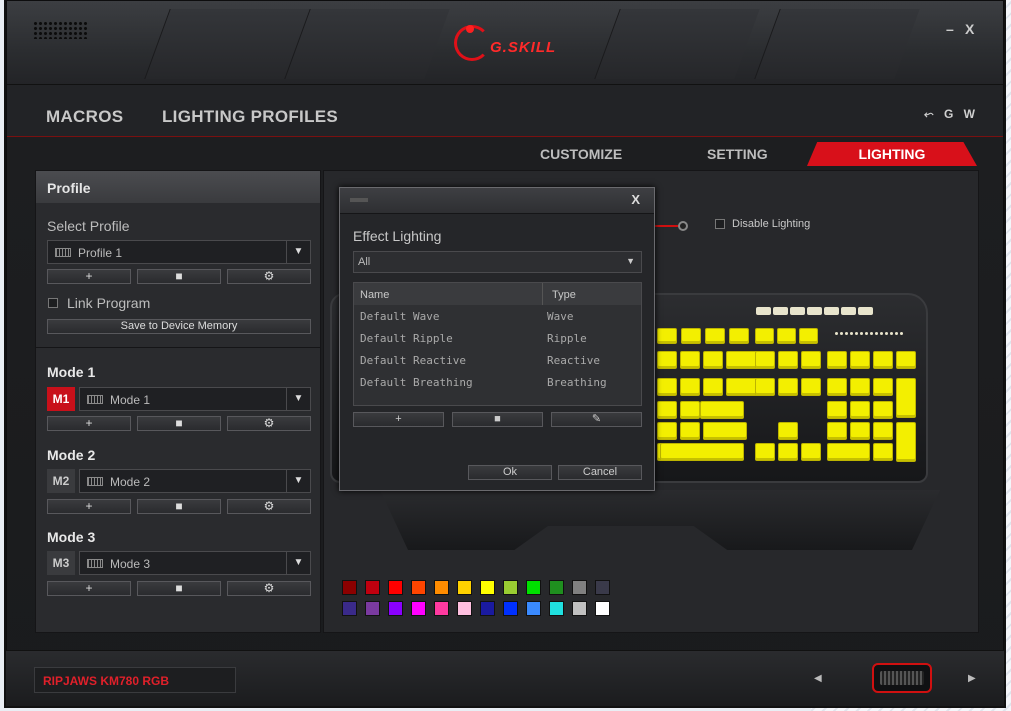 This screenshot has height=711, width=1011. Describe the element at coordinates (61, 563) in the screenshot. I see `mode-3-badge: M3` at that location.